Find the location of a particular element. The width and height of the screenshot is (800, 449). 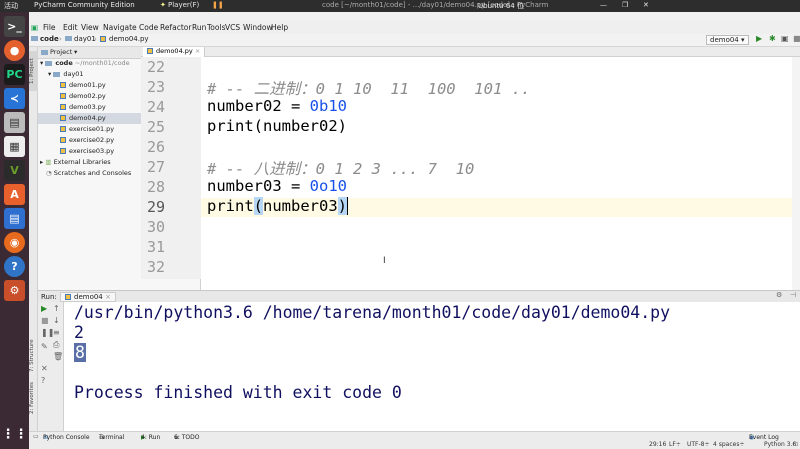

pin-icon: ✎ is located at coordinates (44, 346).